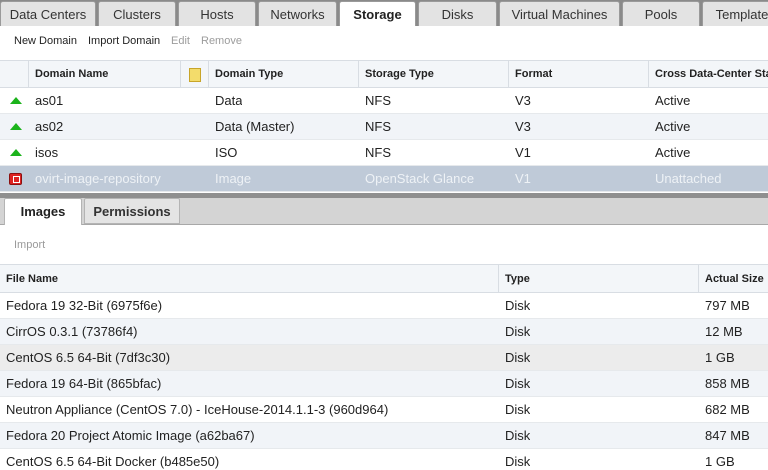  I want to click on tab-data-centers: Data Centers, so click(48, 13).